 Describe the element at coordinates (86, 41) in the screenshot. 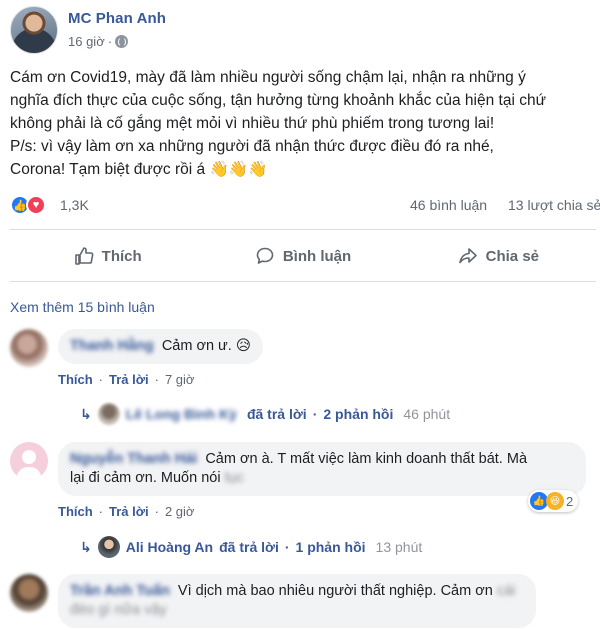

I see `post-time: 16 giờ` at that location.